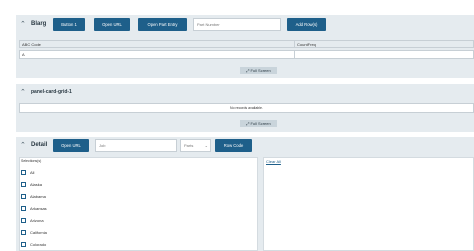 This screenshot has height=251, width=474. Describe the element at coordinates (31, 161) in the screenshot. I see `selection-list-header: Selections(s)` at that location.